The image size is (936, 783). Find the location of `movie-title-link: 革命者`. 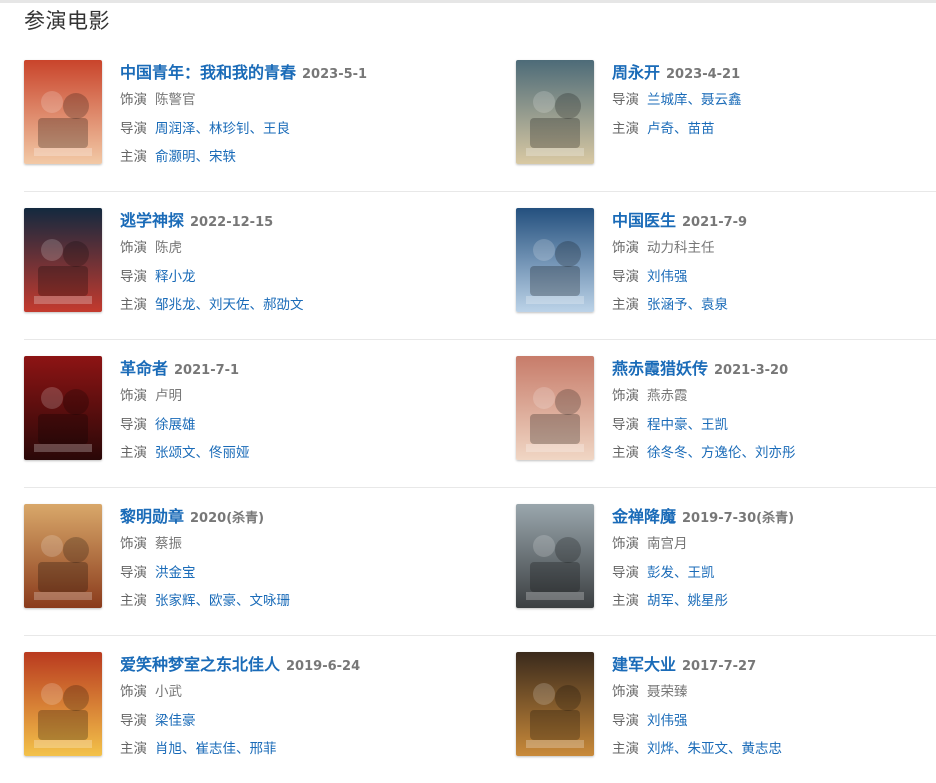

movie-title-link: 革命者 is located at coordinates (144, 368).